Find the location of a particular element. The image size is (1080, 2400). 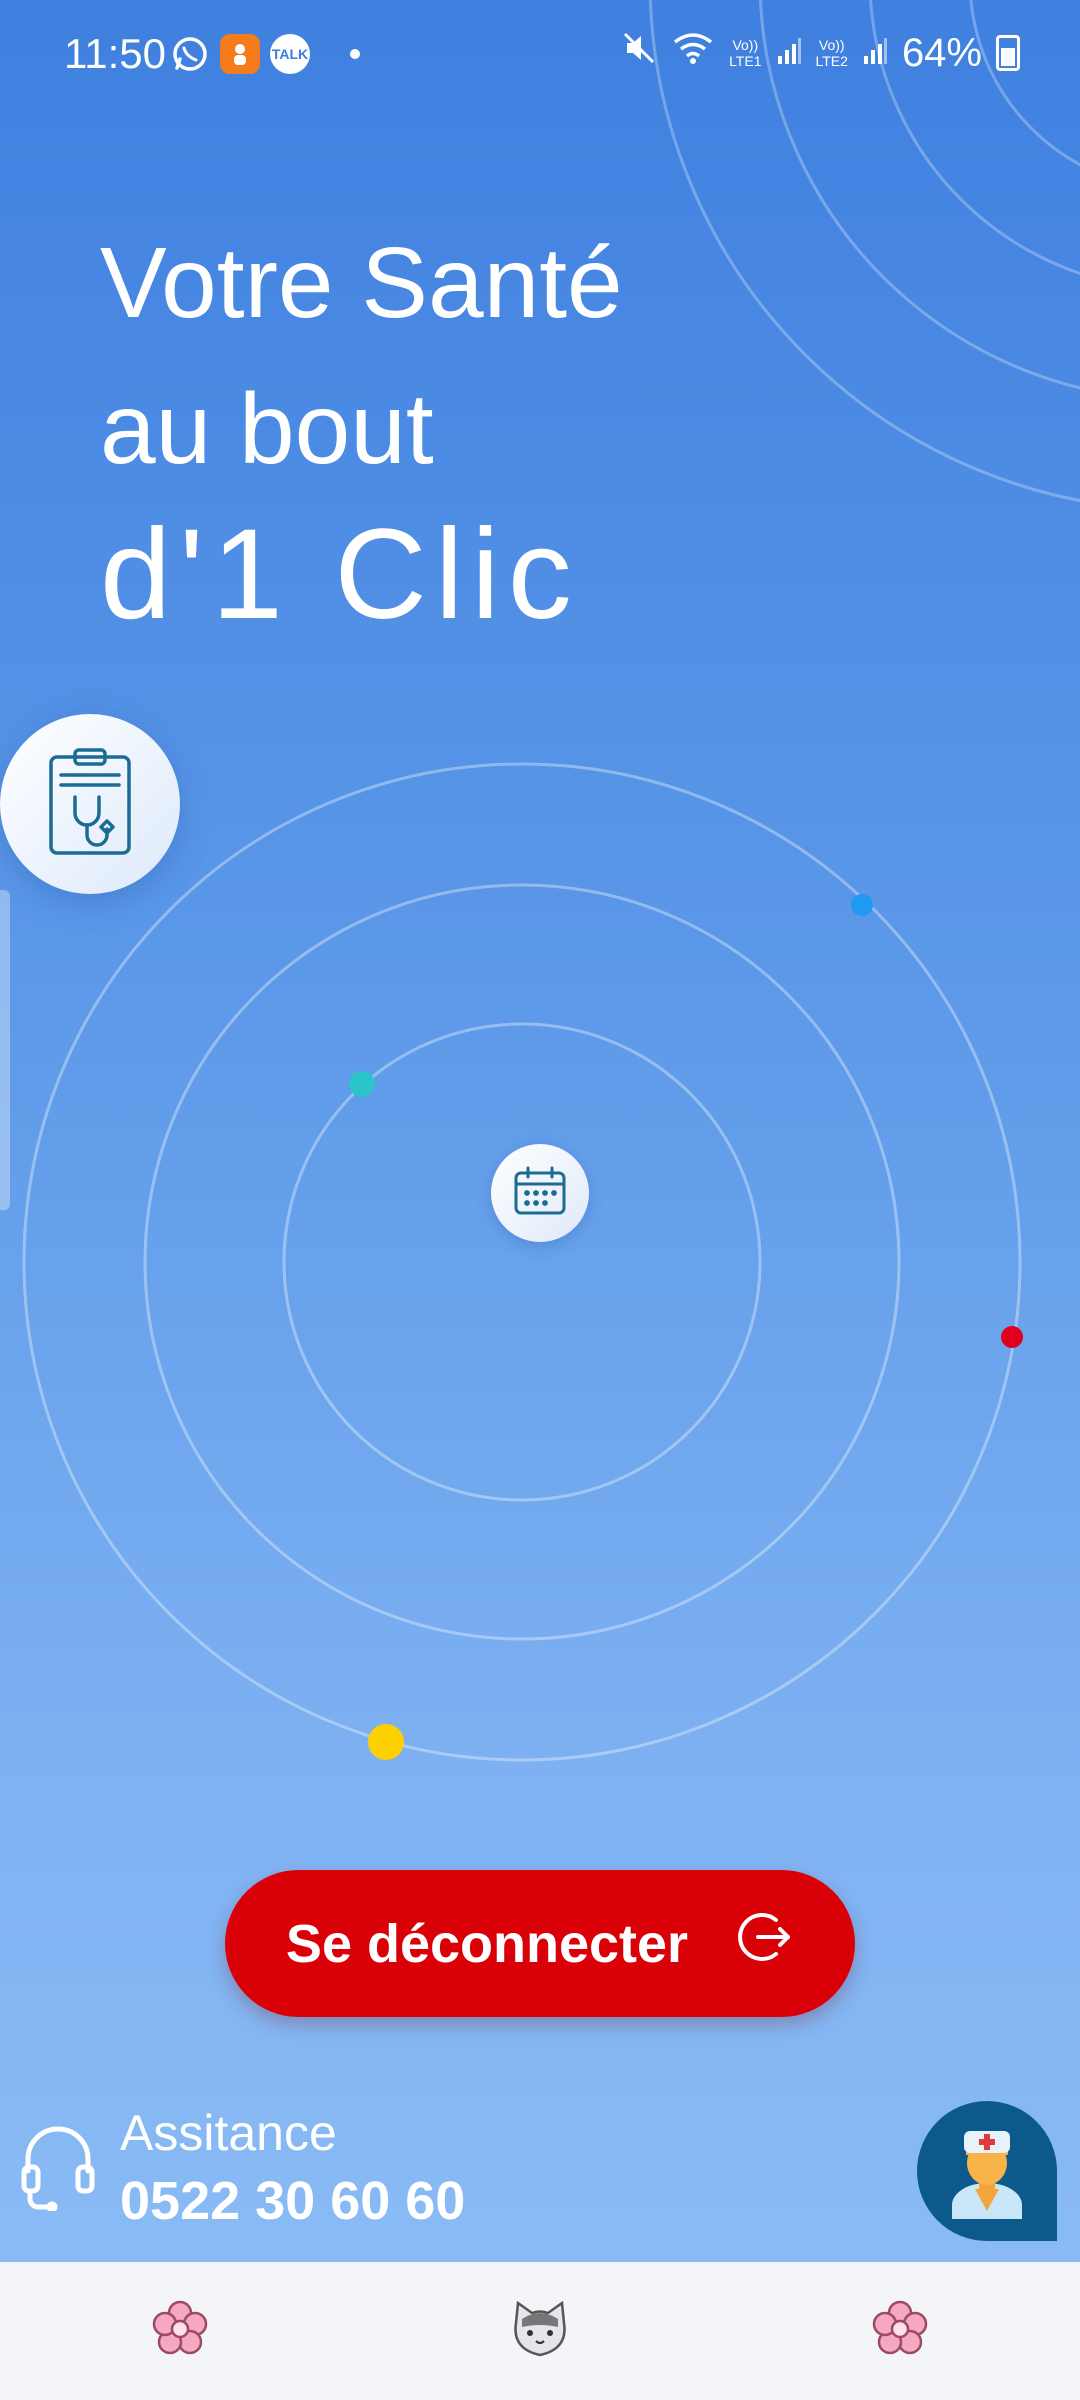

assistance-contact: Assitance 0522 30 60 60 is located at coordinates (241, 2168).